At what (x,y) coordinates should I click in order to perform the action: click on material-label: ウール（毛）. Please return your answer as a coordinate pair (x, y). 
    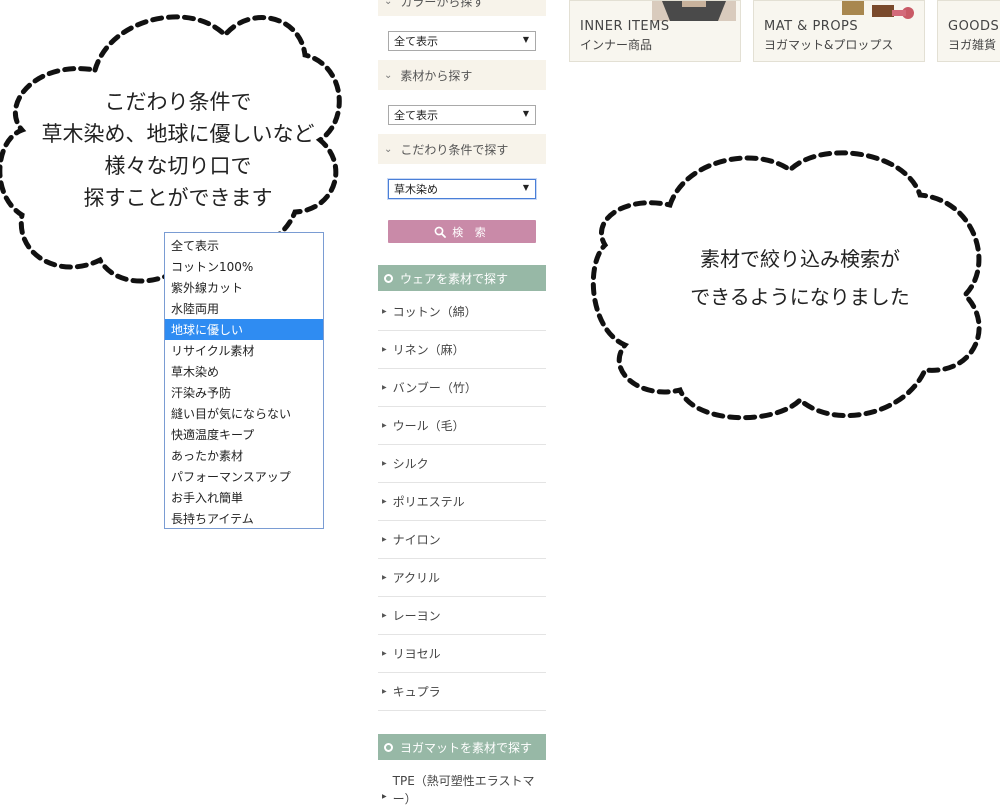
    Looking at the image, I should click on (428, 426).